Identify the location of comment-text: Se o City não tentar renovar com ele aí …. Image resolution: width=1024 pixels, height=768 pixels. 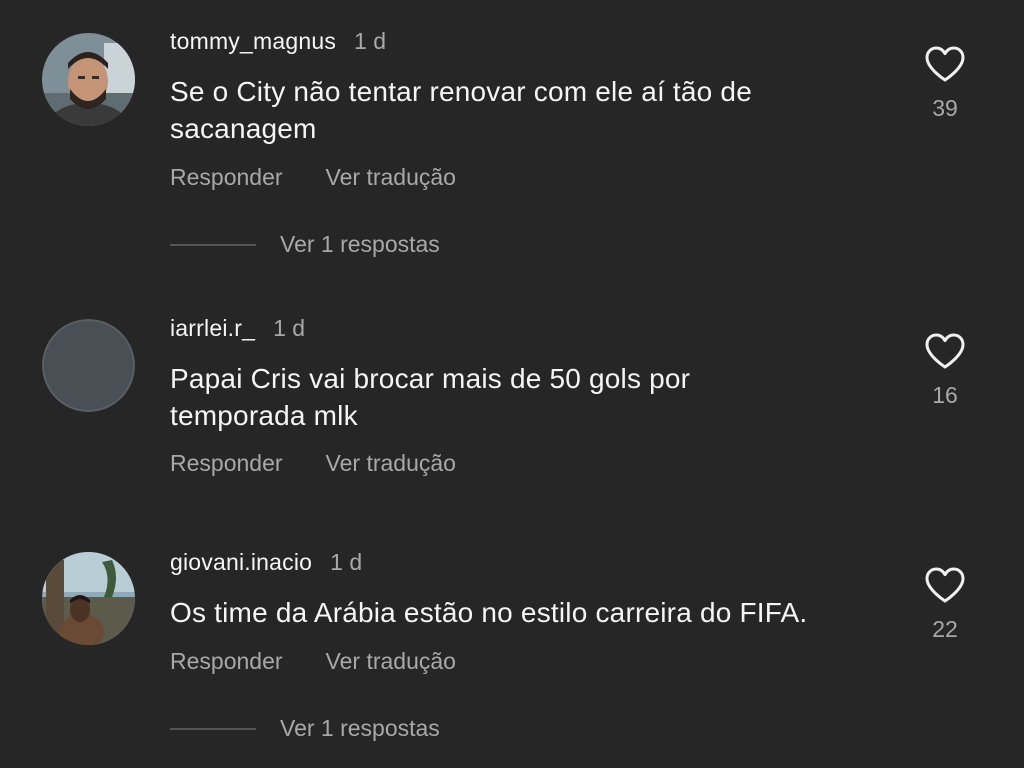
(520, 110).